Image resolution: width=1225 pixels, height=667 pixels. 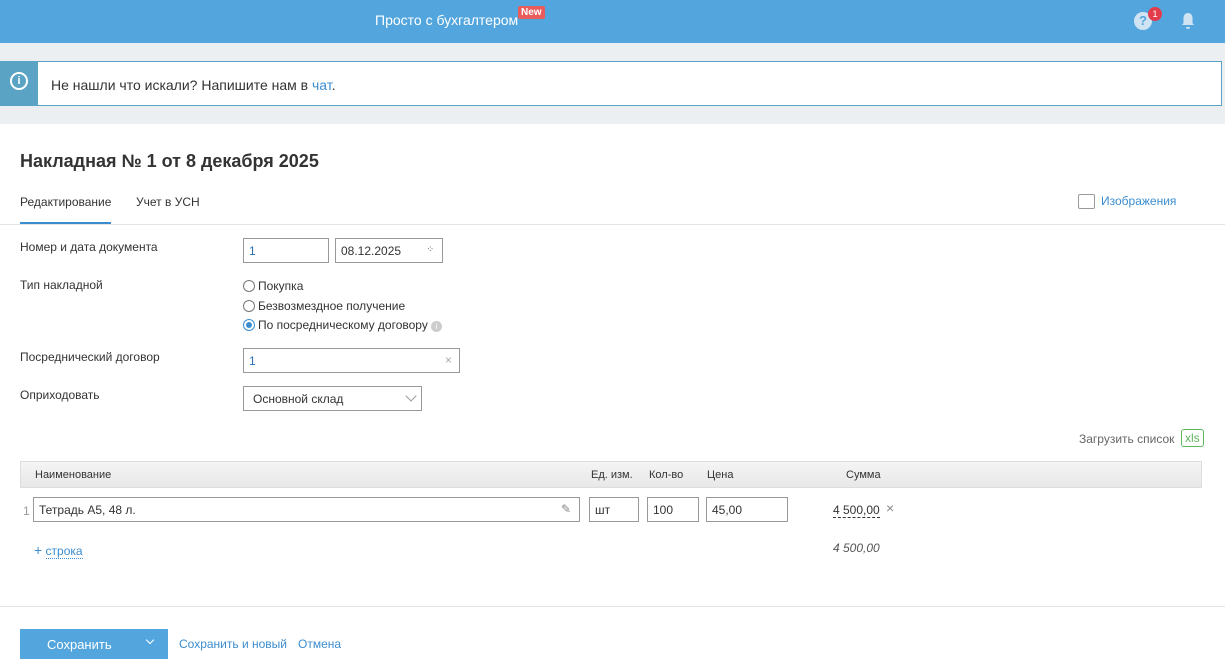 I want to click on tab-usn: Учет в УСН, so click(x=168, y=202).